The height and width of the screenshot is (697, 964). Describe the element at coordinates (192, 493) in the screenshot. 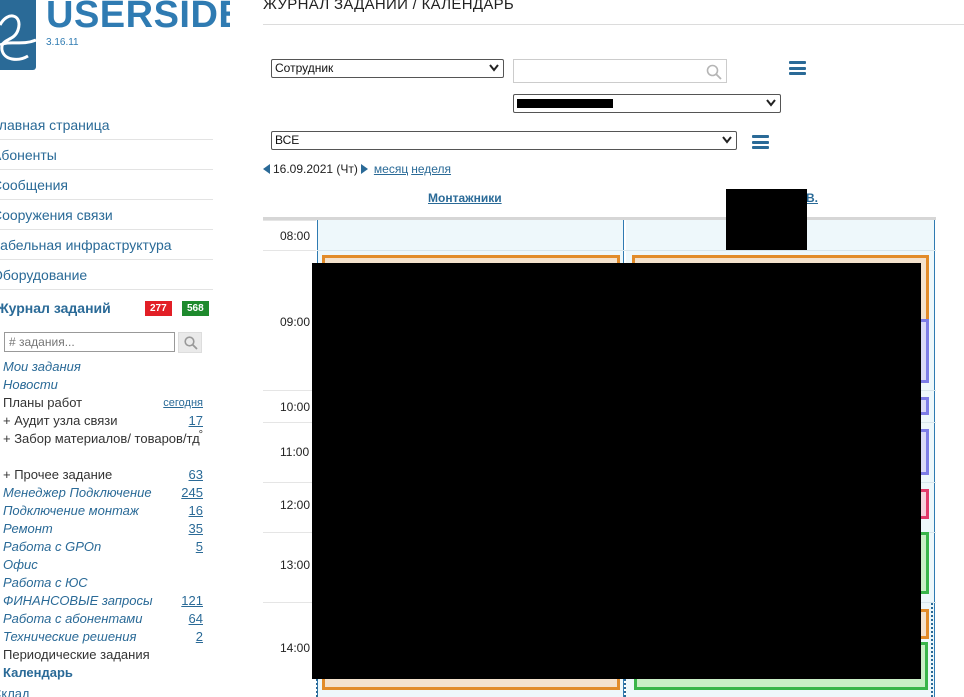

I see `task-count: 245` at that location.